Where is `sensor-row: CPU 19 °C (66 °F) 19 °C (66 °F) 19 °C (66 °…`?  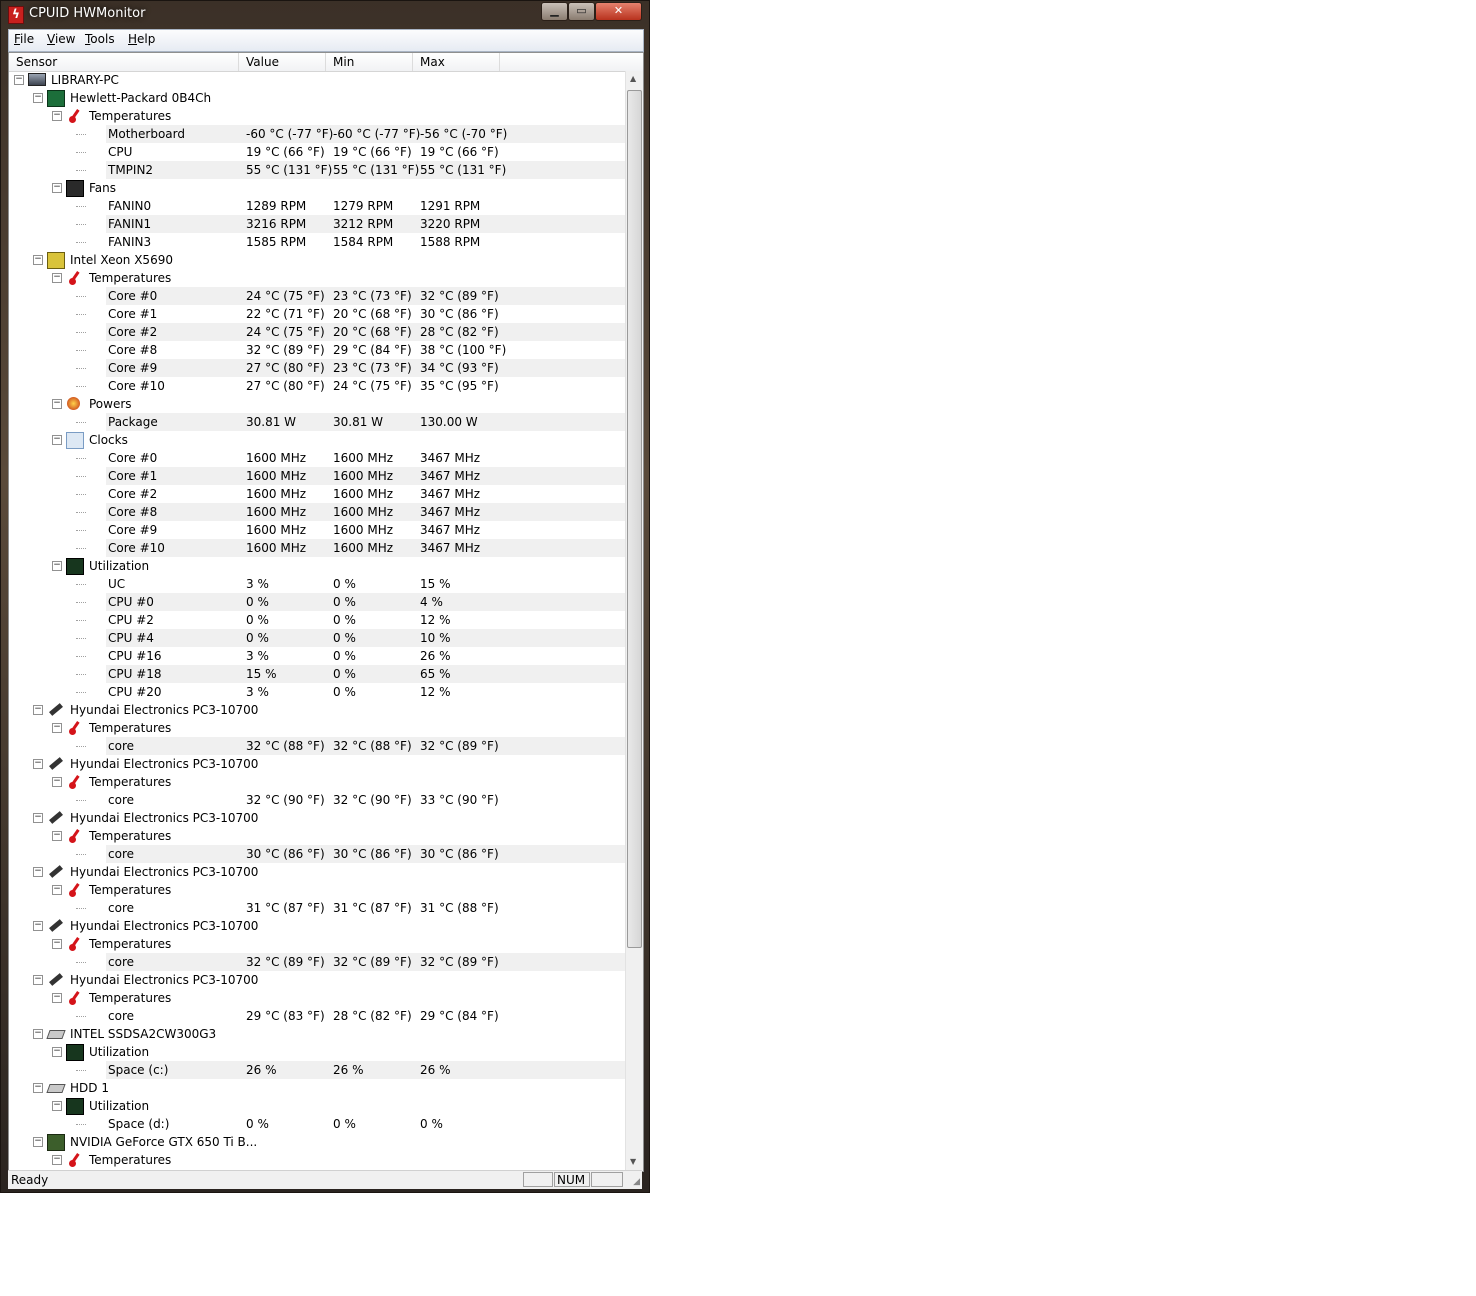 sensor-row: CPU 19 °C (66 °F) 19 °C (66 °F) 19 °C (66 °… is located at coordinates (317, 152).